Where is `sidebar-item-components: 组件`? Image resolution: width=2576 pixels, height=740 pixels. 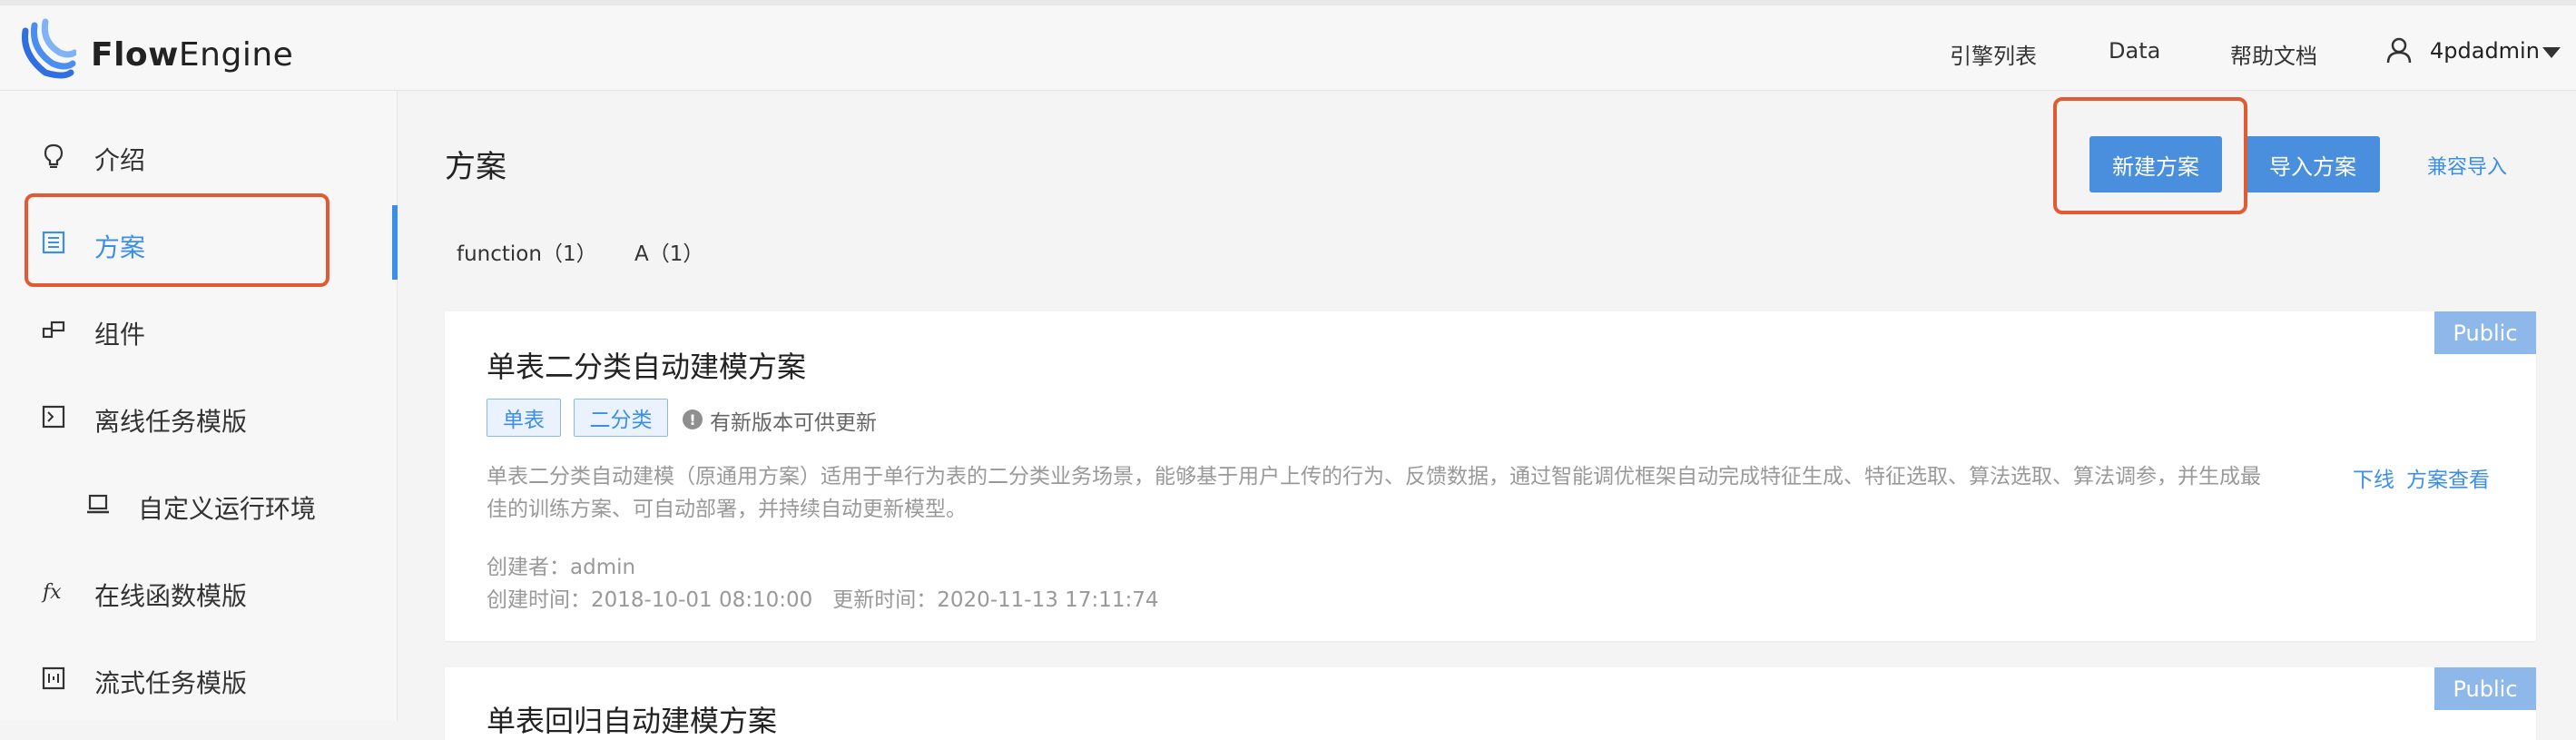
sidebar-item-components: 组件 is located at coordinates (198, 329).